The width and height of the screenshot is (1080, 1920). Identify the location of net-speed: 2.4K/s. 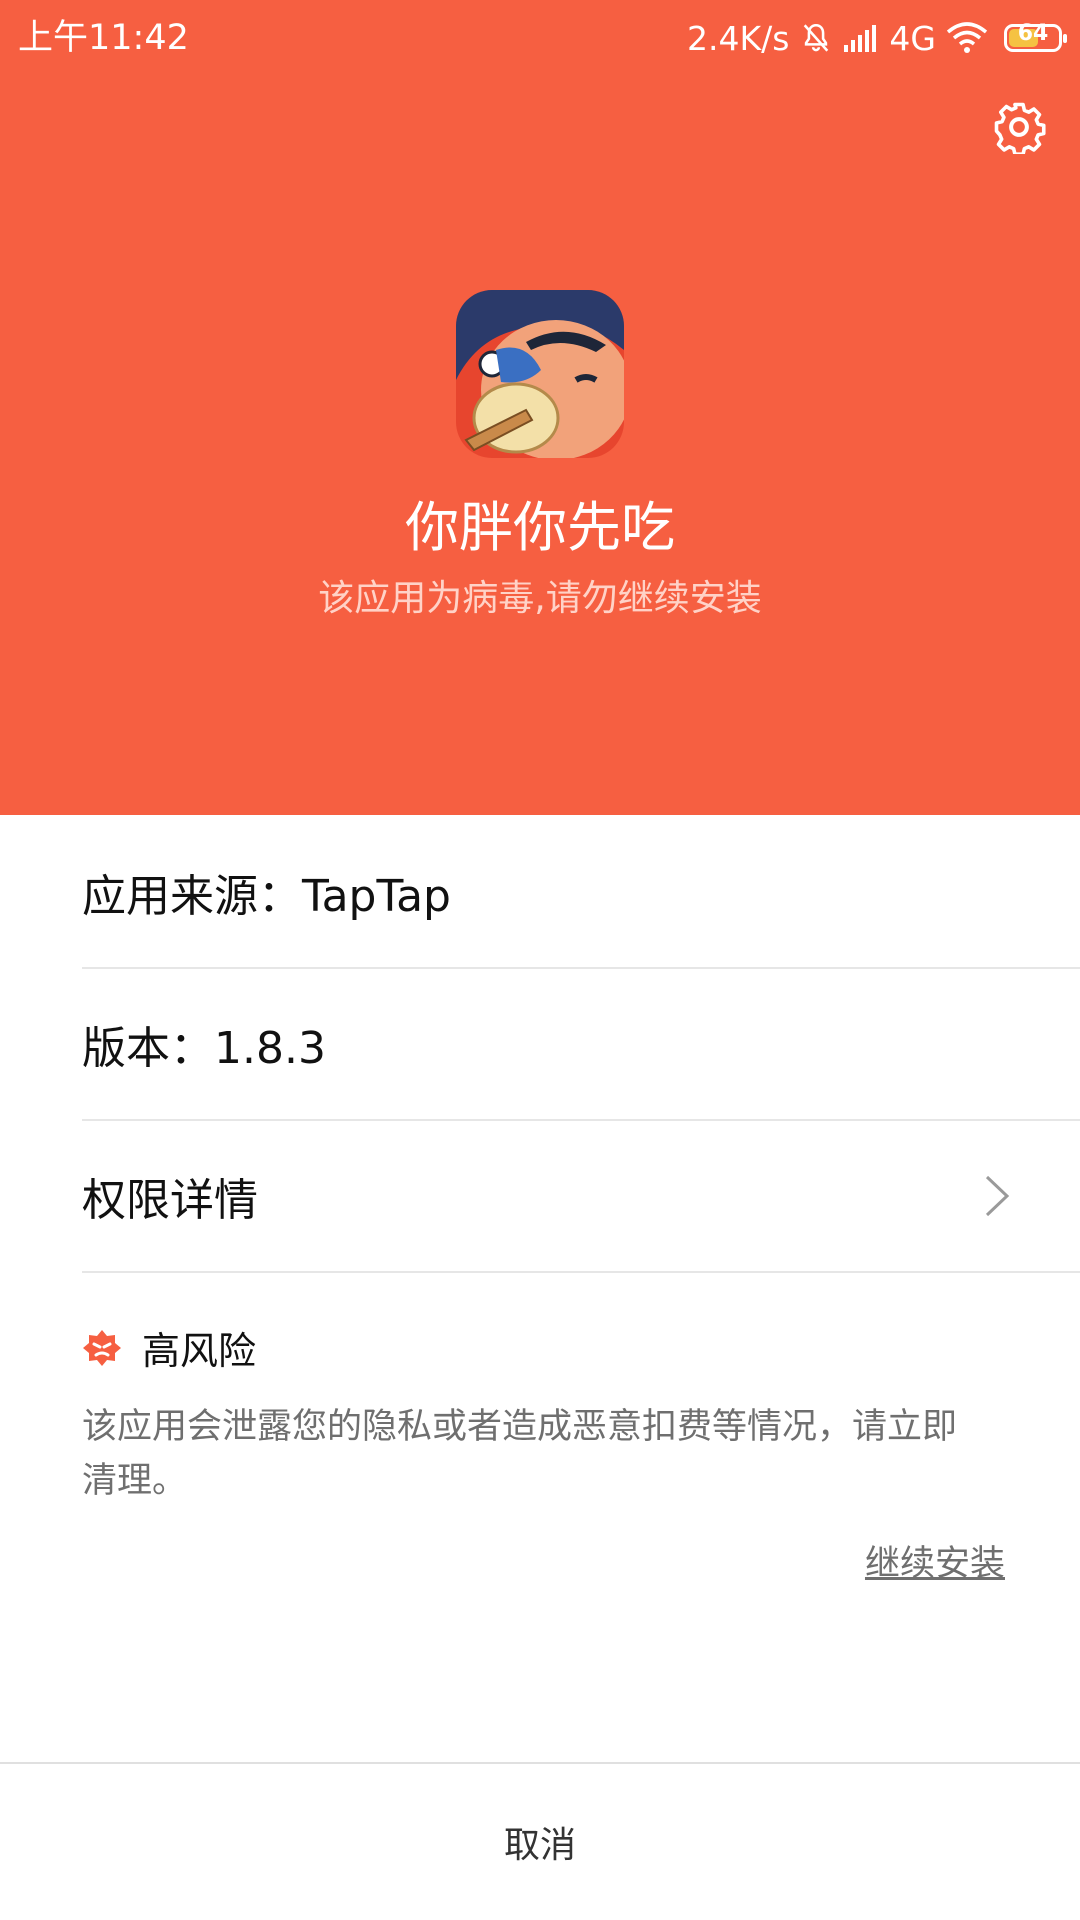
(738, 38).